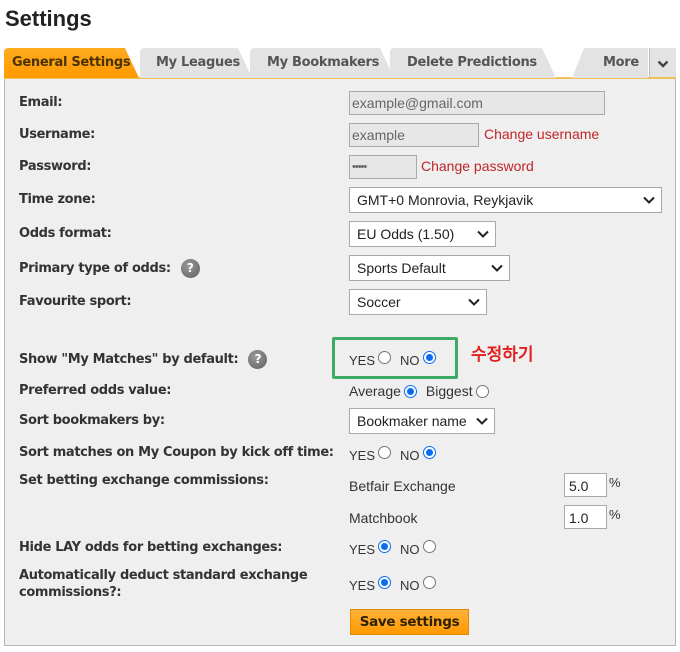 This screenshot has height=652, width=680. I want to click on hide-lay-radio-group: YES NO, so click(397, 548).